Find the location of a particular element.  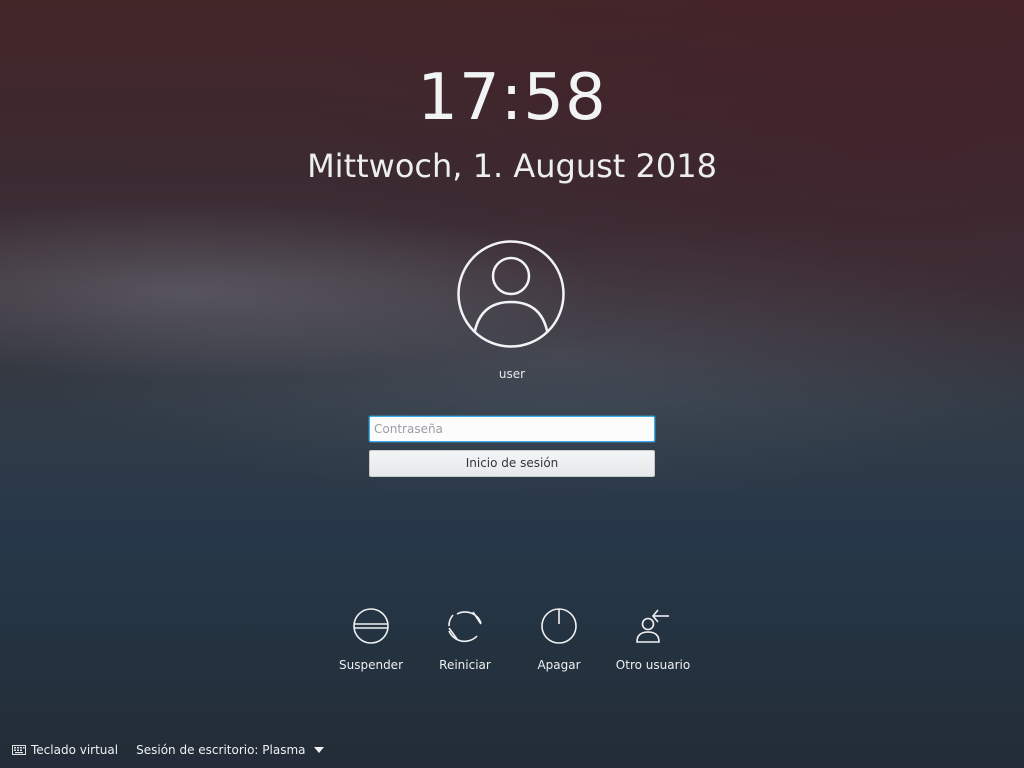

shutdown-label: Apagar is located at coordinates (559, 665).